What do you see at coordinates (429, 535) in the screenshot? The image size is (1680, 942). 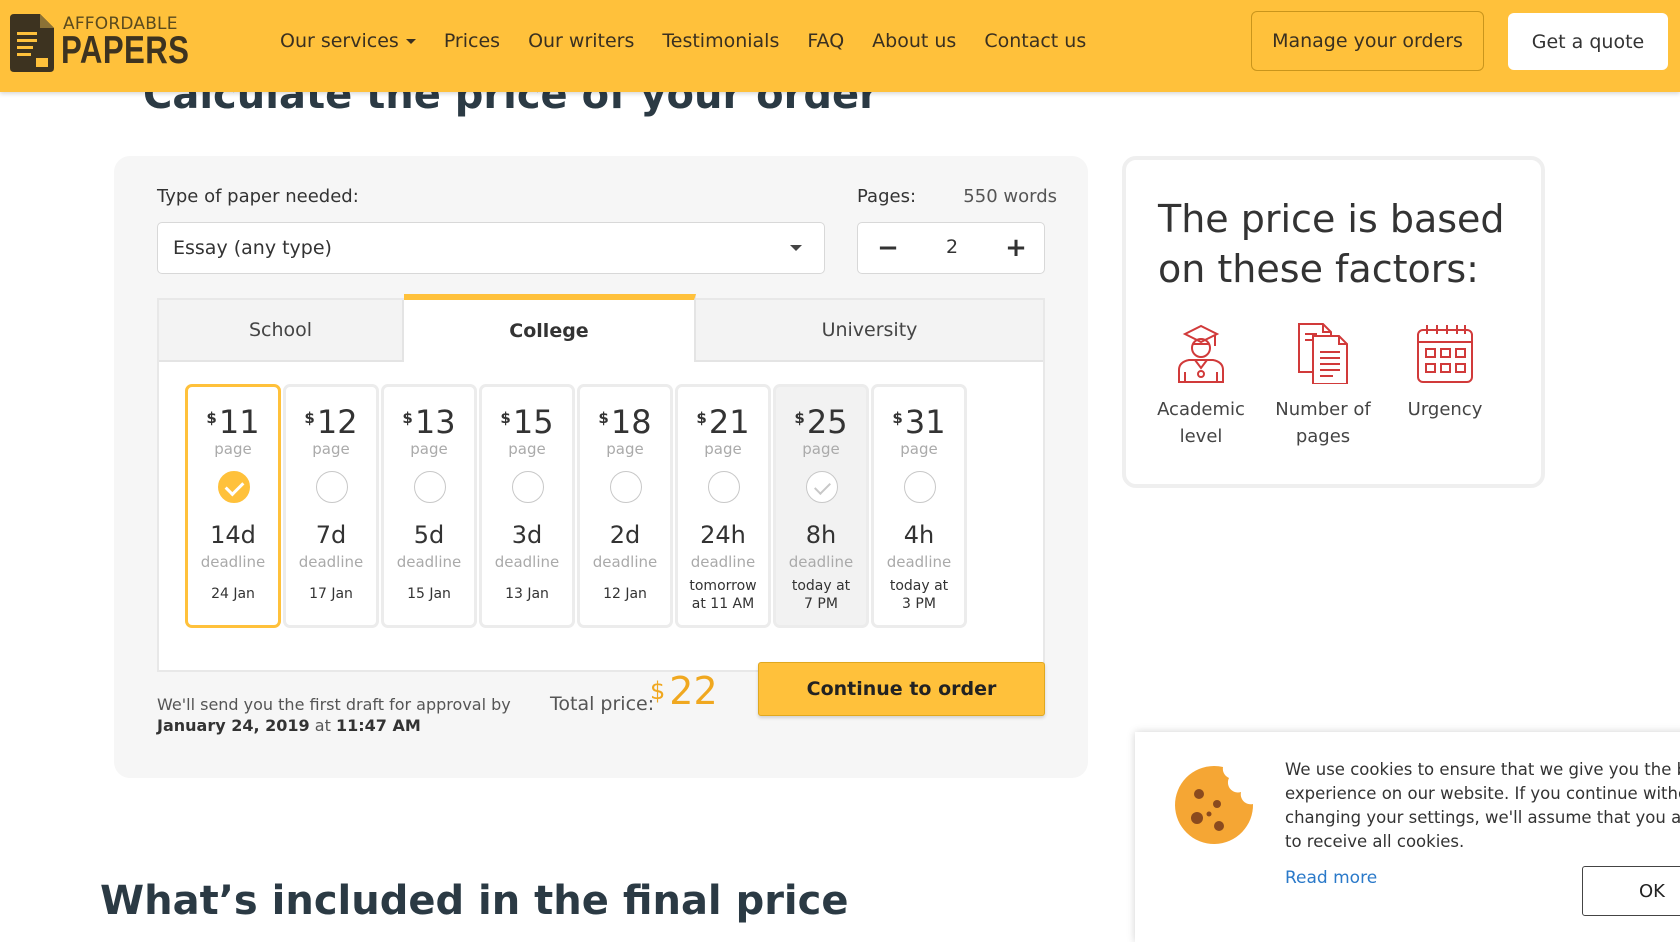 I see `deadline-length: 5d` at bounding box center [429, 535].